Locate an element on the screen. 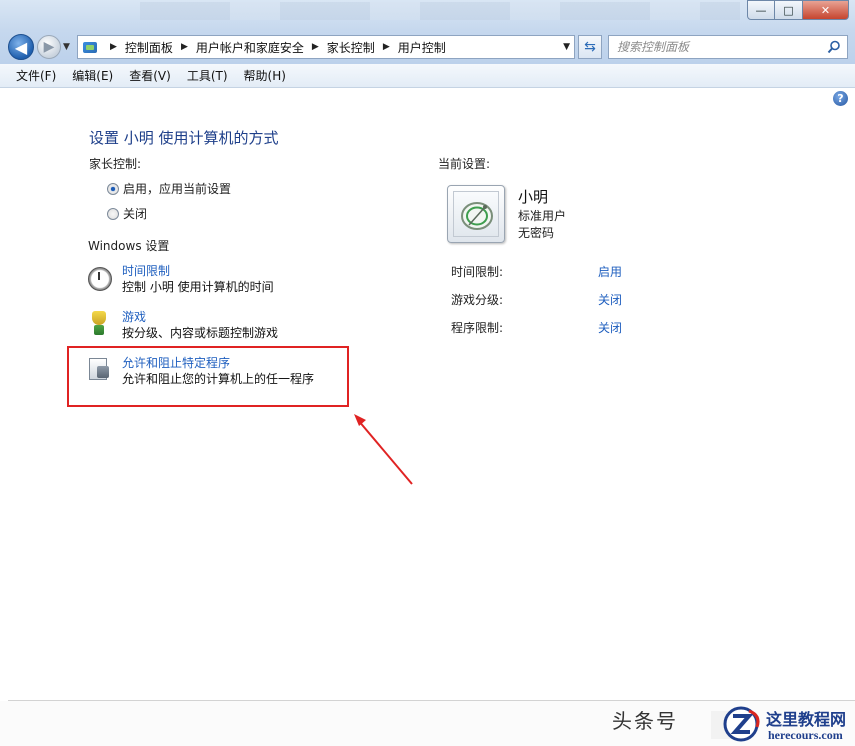 Image resolution: width=855 pixels, height=746 pixels. radio-on-option: 启用，应用当前设置 is located at coordinates (169, 188).